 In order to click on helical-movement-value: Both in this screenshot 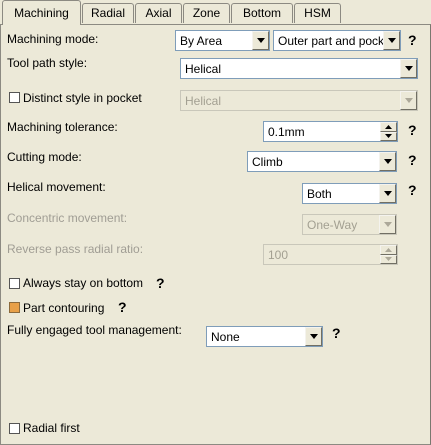, I will do `click(319, 193)`.